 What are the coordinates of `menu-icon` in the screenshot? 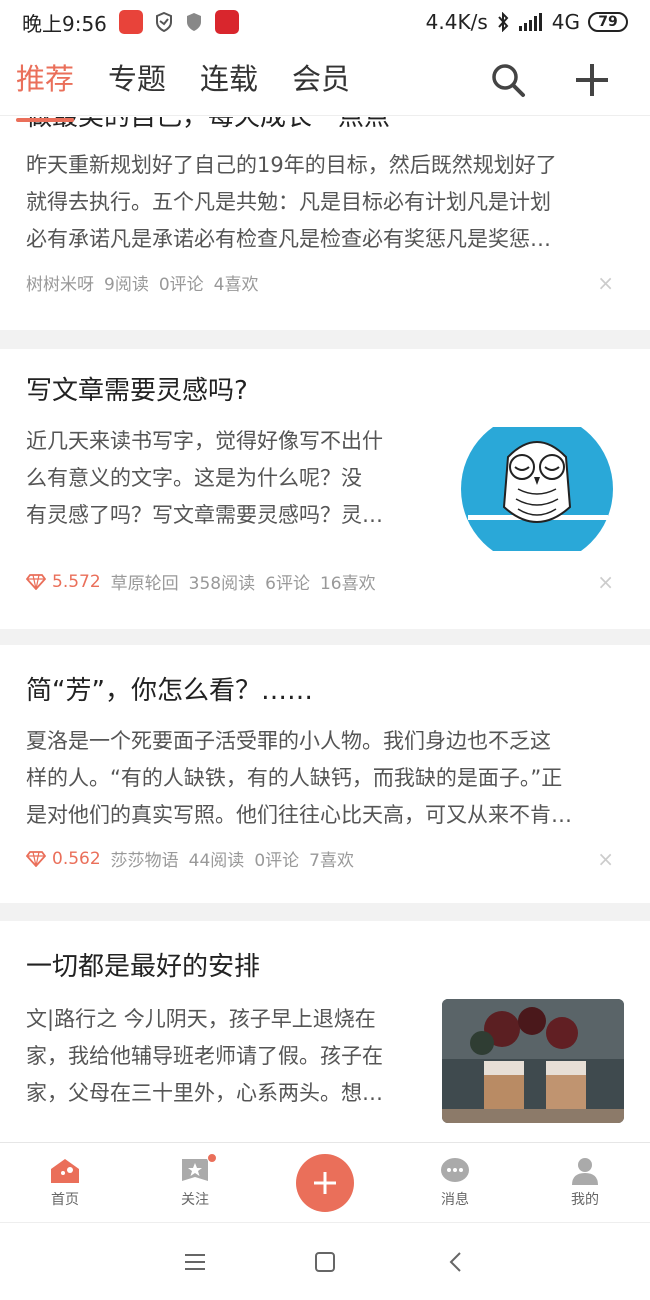 It's located at (195, 1261).